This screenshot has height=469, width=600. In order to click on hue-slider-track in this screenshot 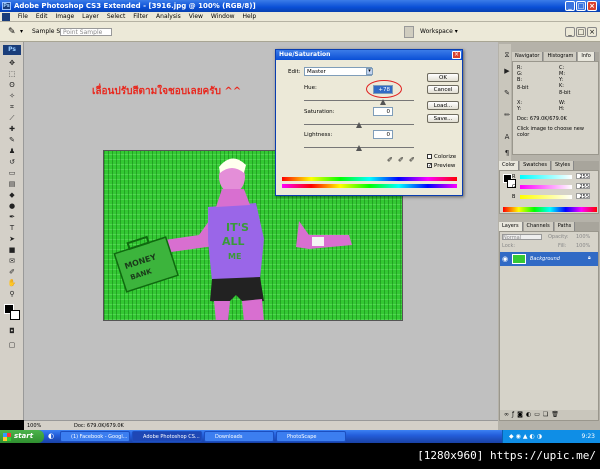, I will do `click(359, 100)`.